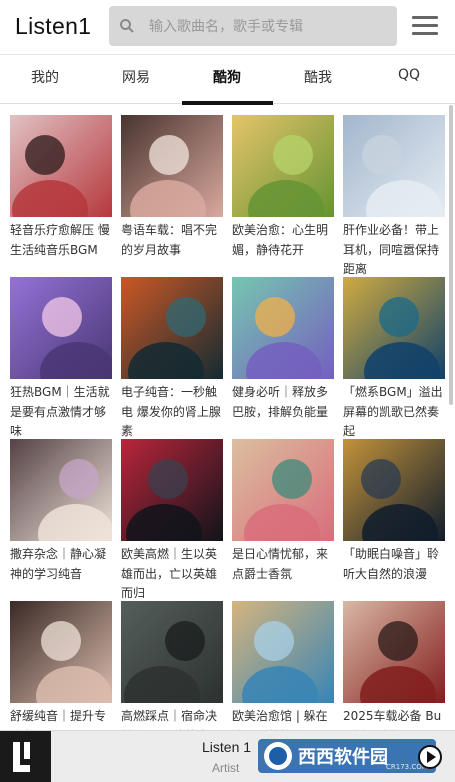 This screenshot has height=782, width=455. I want to click on playlist-card: 欧美治愈：心生明媚，静待花开, so click(283, 198).